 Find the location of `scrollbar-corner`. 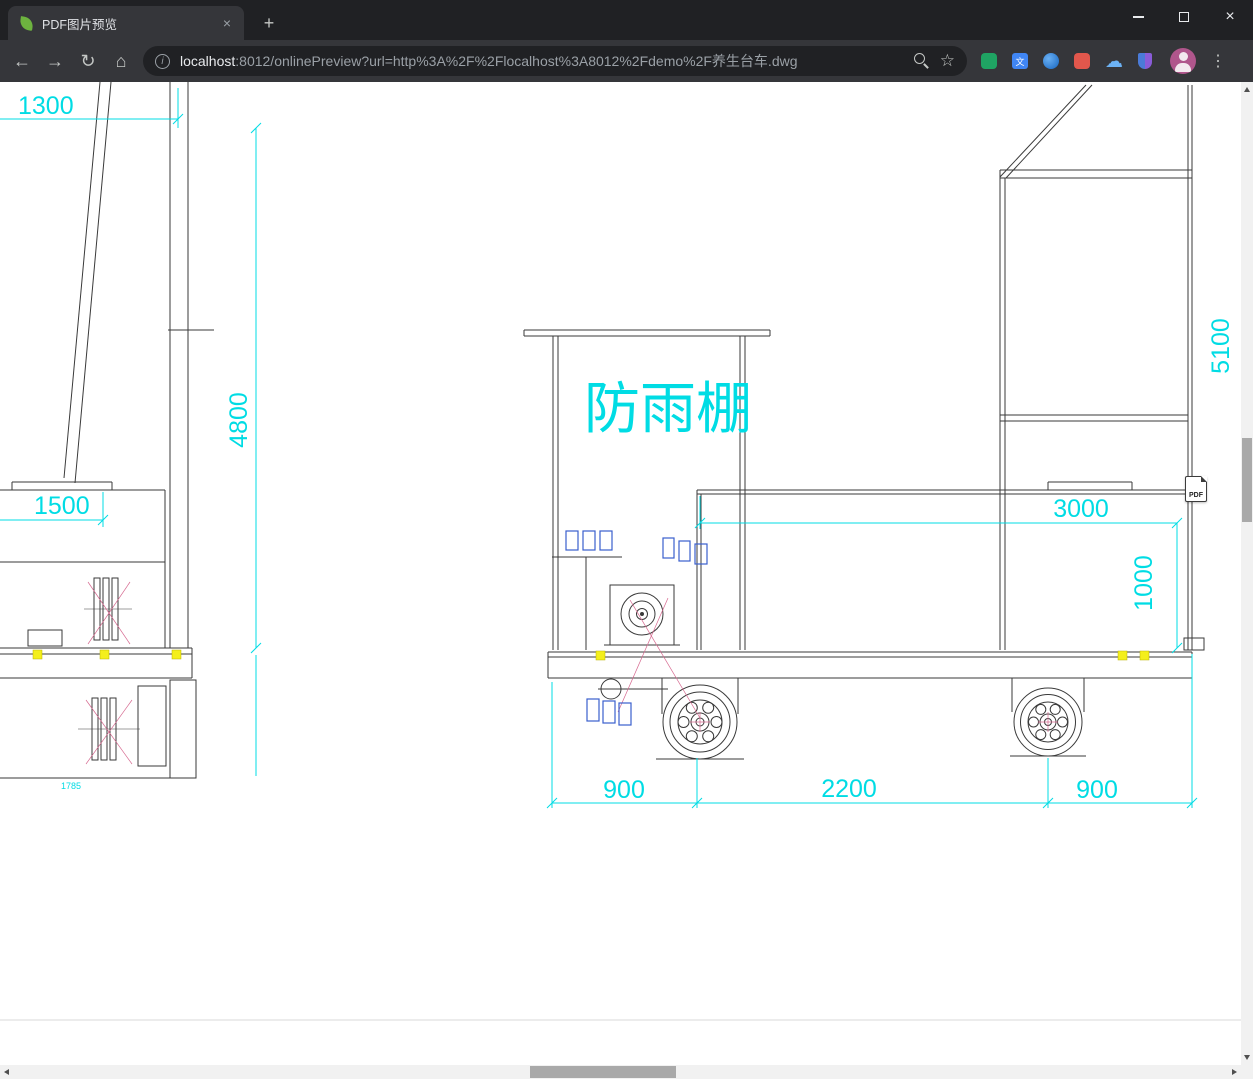

scrollbar-corner is located at coordinates (1247, 1072).